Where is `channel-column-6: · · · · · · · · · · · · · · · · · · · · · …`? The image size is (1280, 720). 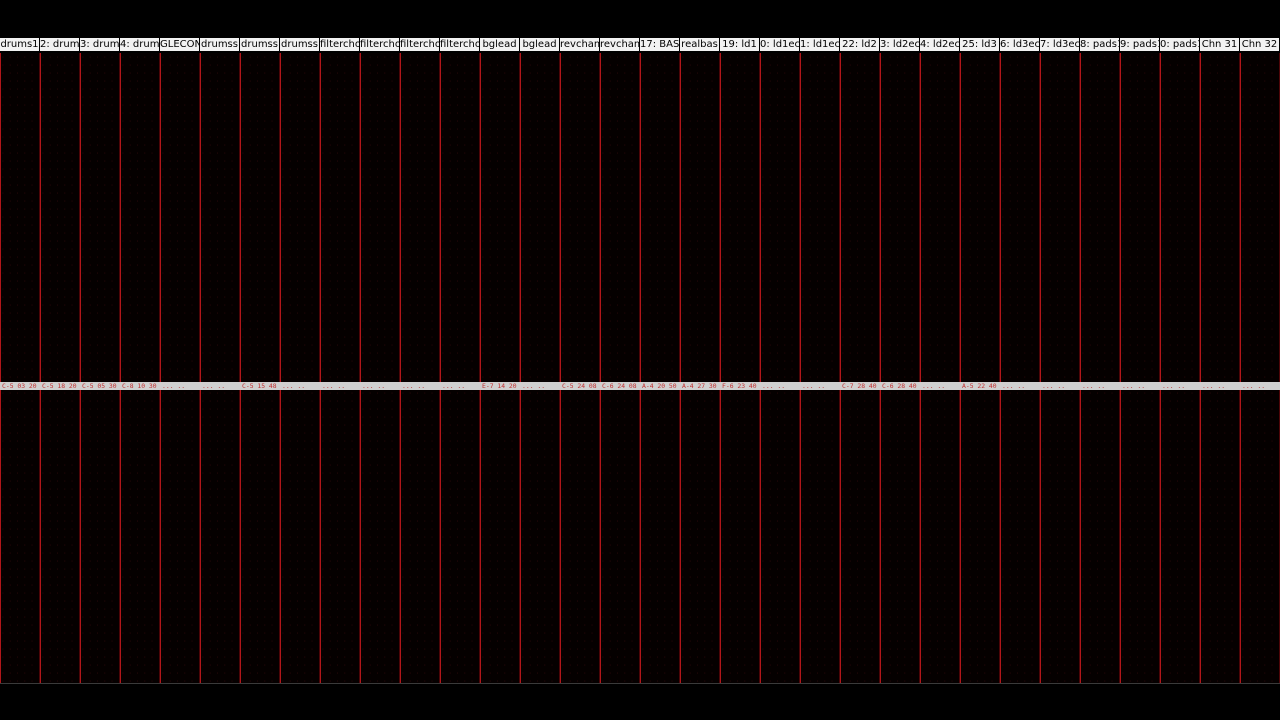
channel-column-6: · · · · · · · · · · · · · · · · · · · · · … is located at coordinates (220, 368).